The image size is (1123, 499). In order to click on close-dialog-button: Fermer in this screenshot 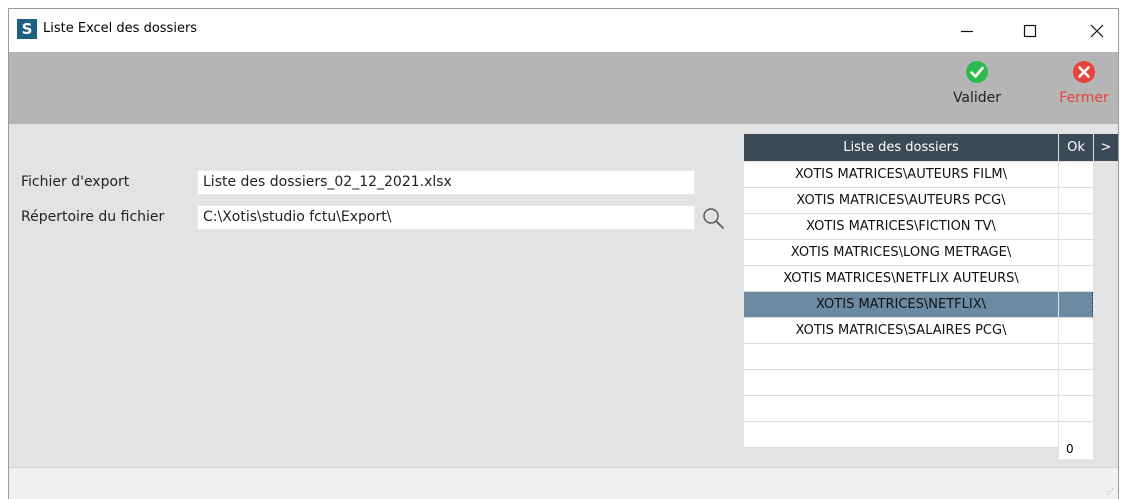, I will do `click(1083, 83)`.